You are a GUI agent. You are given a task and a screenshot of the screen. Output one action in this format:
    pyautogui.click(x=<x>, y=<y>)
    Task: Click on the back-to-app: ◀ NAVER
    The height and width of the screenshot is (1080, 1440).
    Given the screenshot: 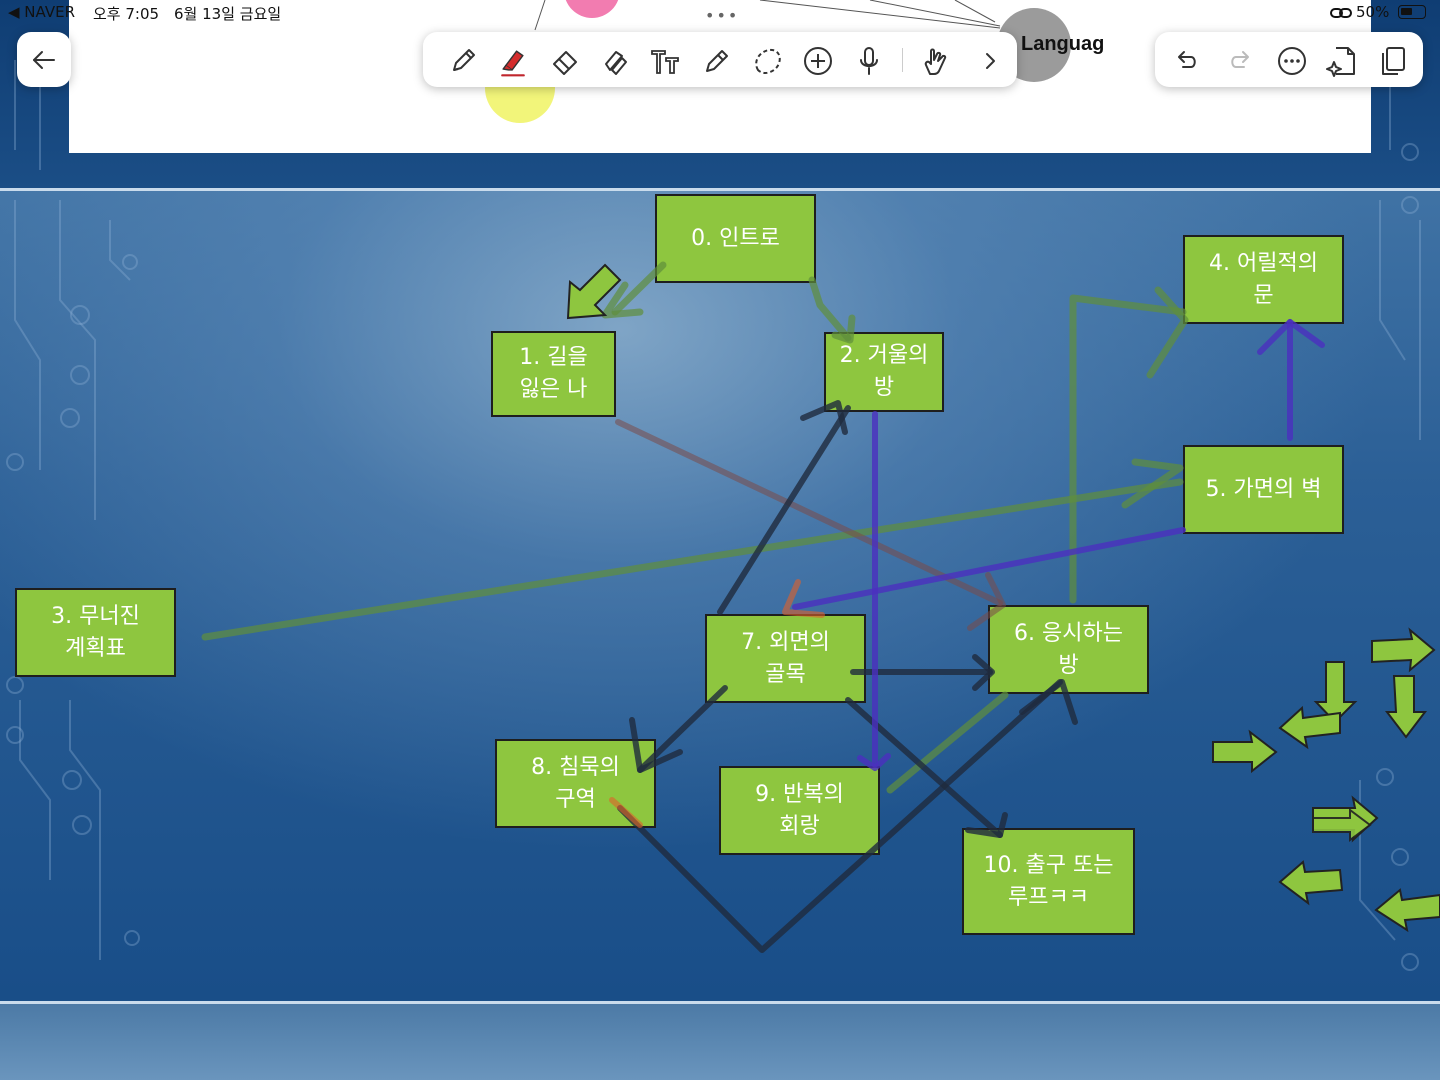 What is the action you would take?
    pyautogui.click(x=41, y=12)
    